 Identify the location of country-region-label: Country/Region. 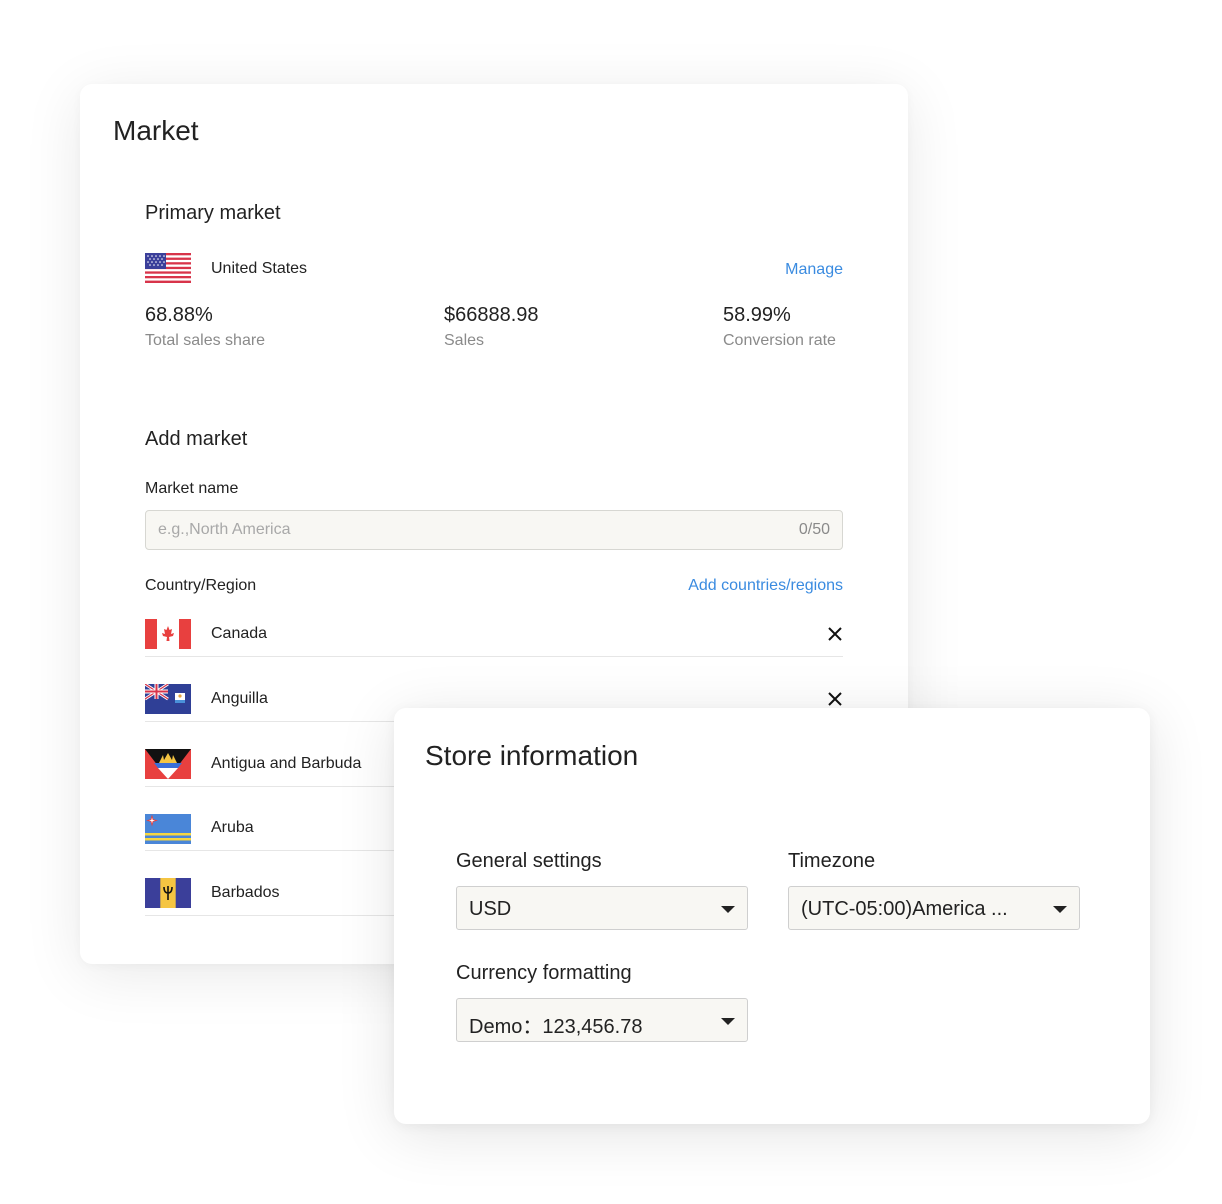
(201, 585).